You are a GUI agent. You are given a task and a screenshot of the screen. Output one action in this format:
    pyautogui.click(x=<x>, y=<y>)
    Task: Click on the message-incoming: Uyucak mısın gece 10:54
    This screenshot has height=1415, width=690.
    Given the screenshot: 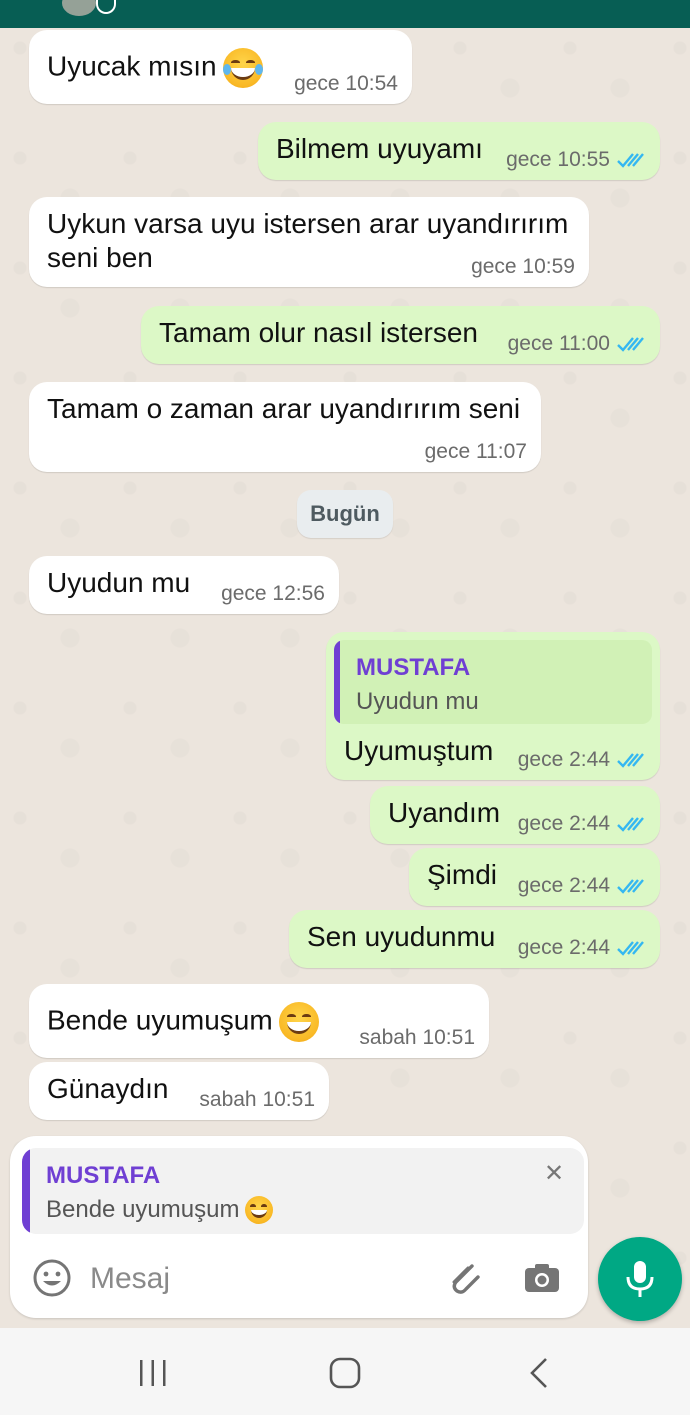 What is the action you would take?
    pyautogui.click(x=220, y=67)
    